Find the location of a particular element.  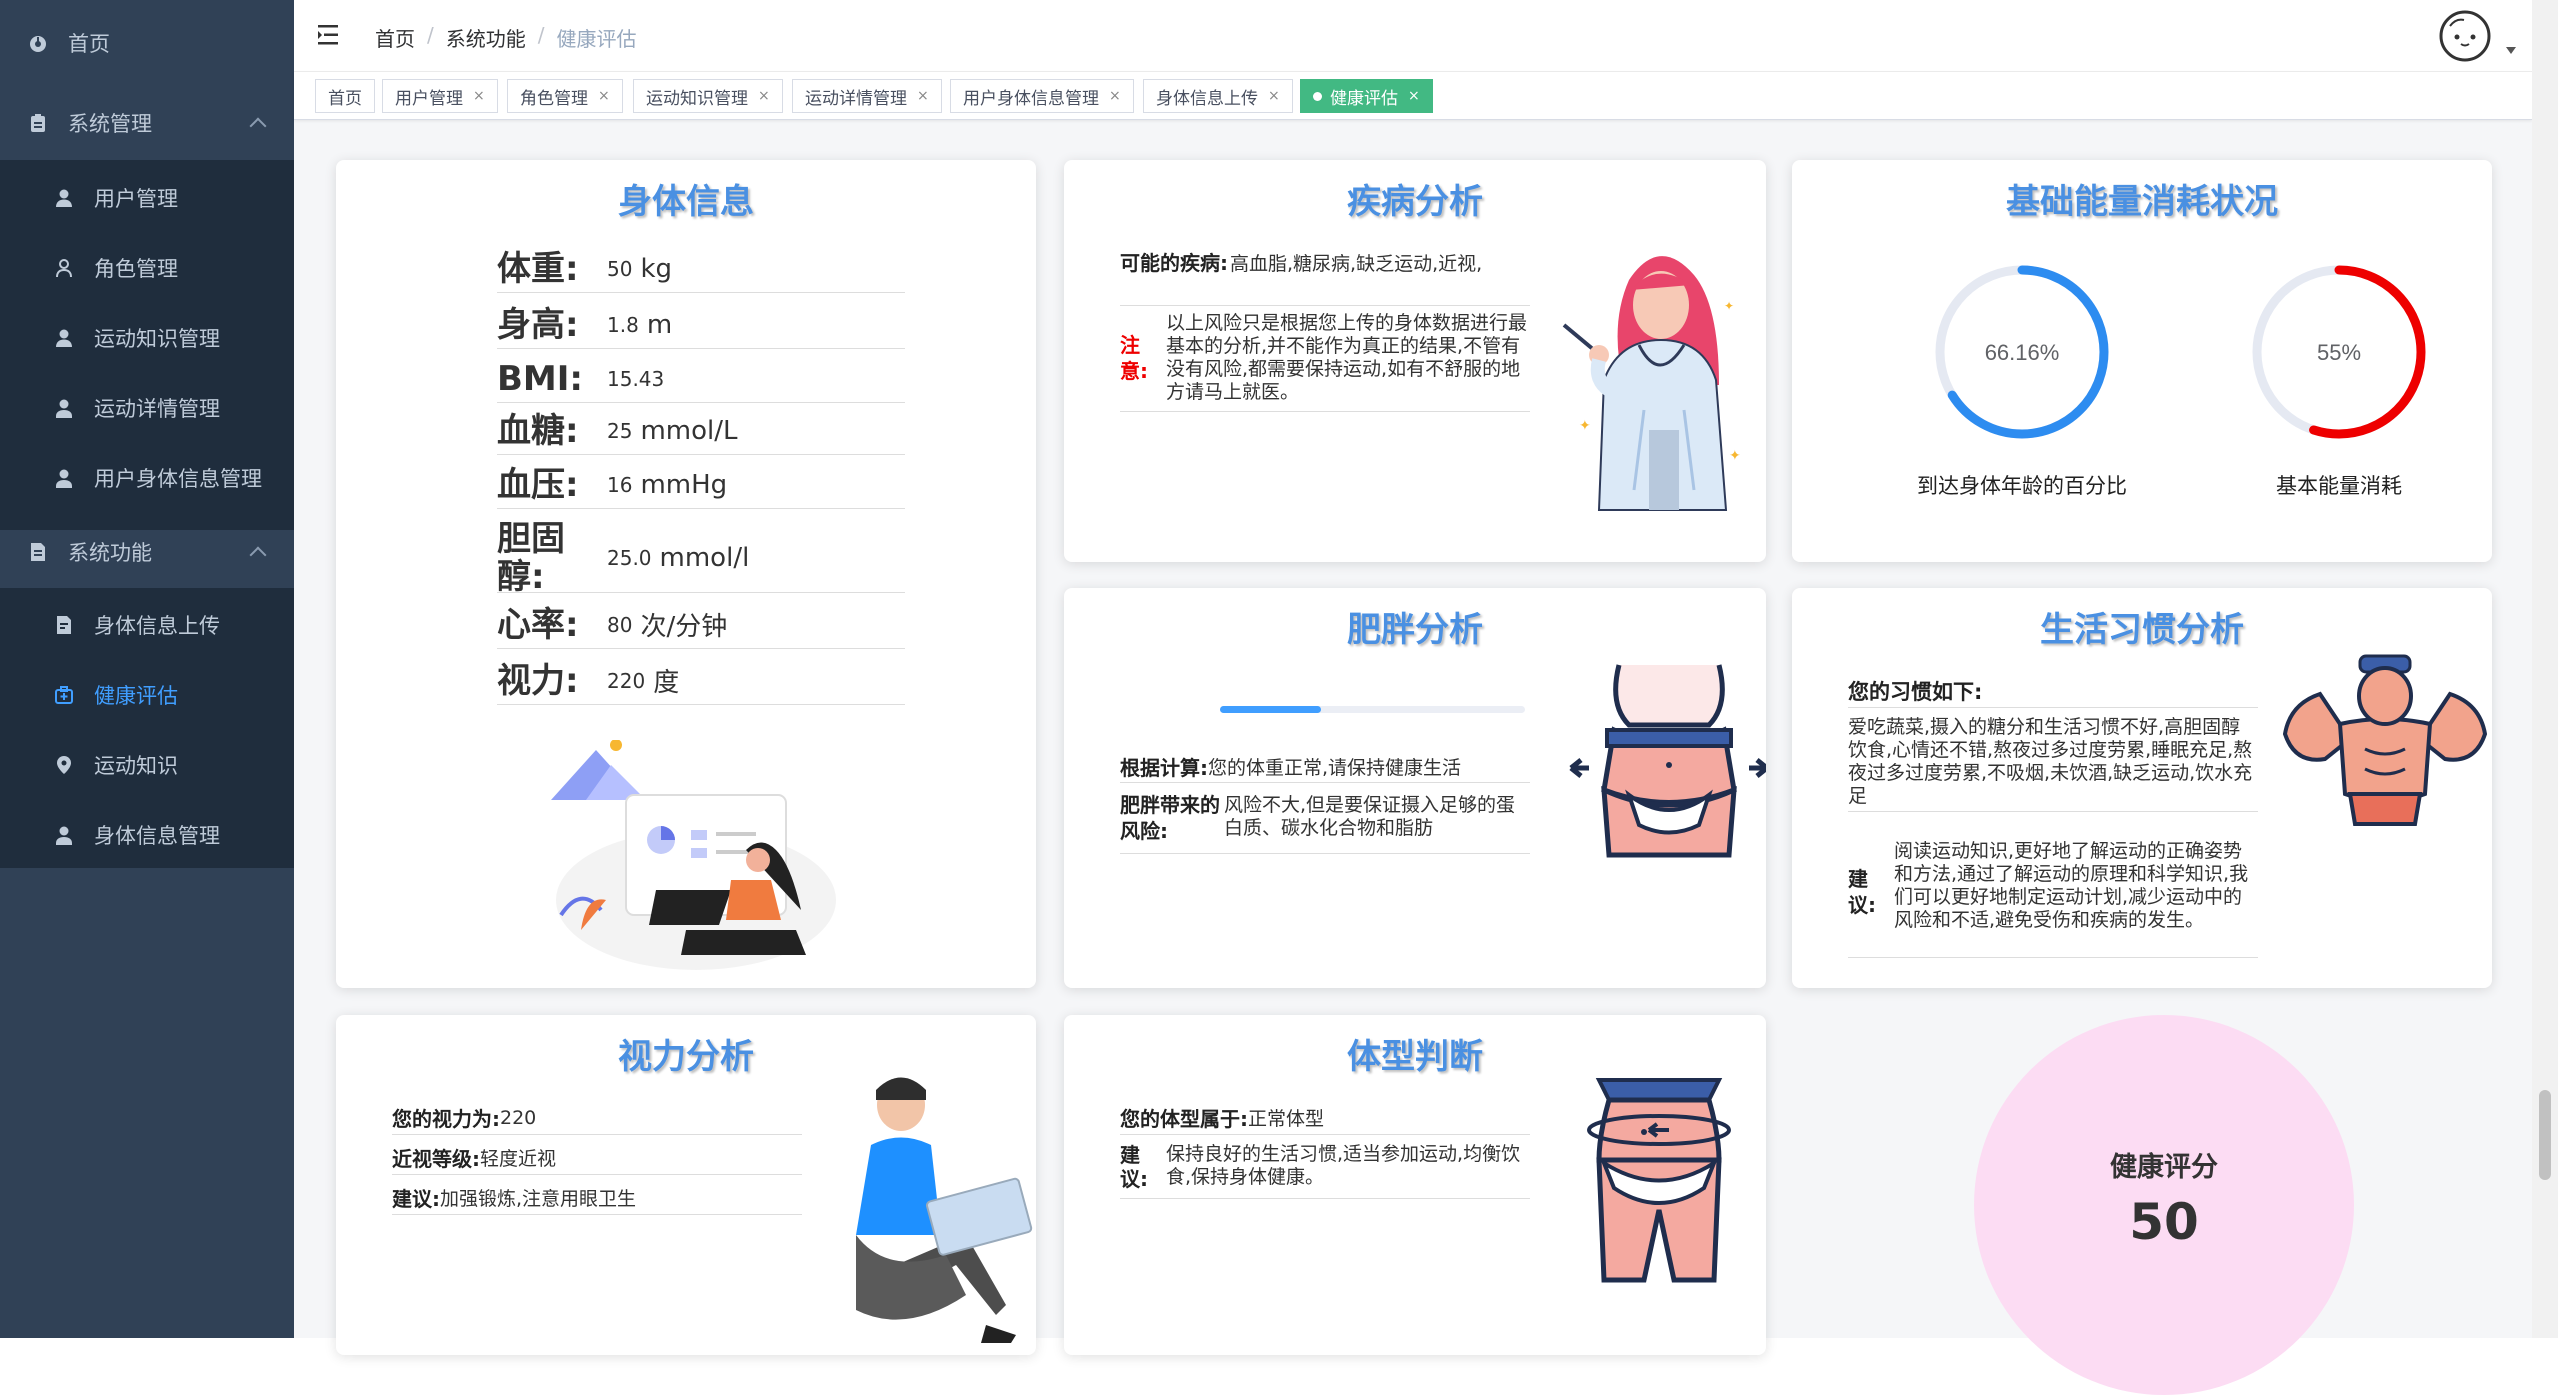

menu-system-func-label: 系统功能 is located at coordinates (110, 553).